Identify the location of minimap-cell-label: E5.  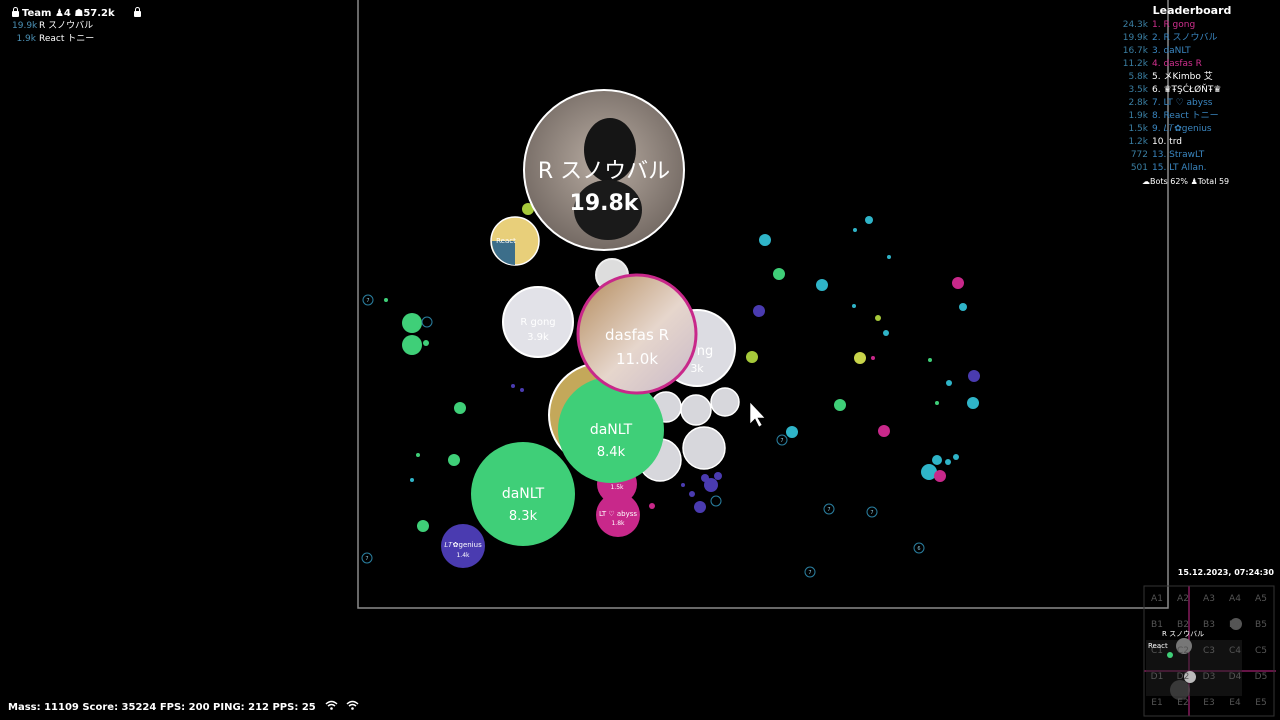
(1261, 703).